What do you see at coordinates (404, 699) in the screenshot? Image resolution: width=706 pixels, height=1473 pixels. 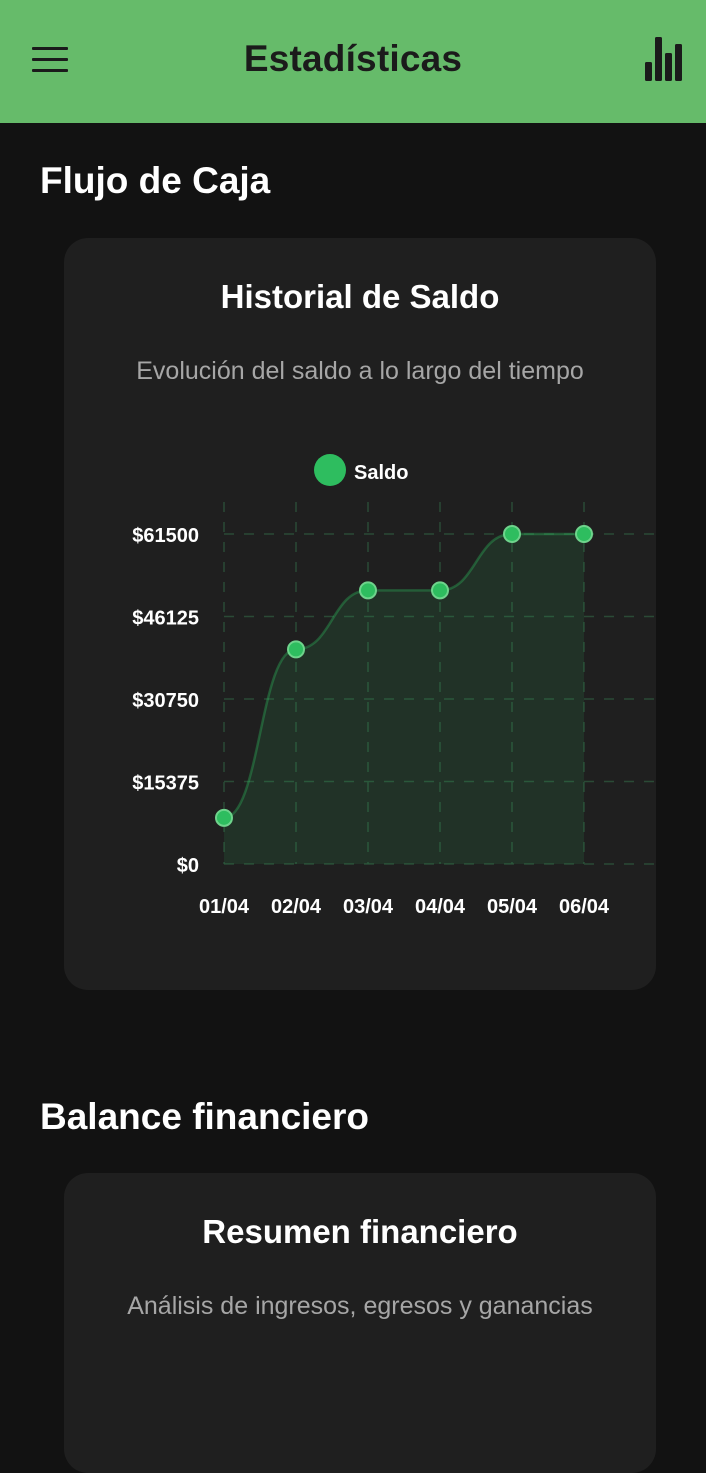 I see `saldo-area` at bounding box center [404, 699].